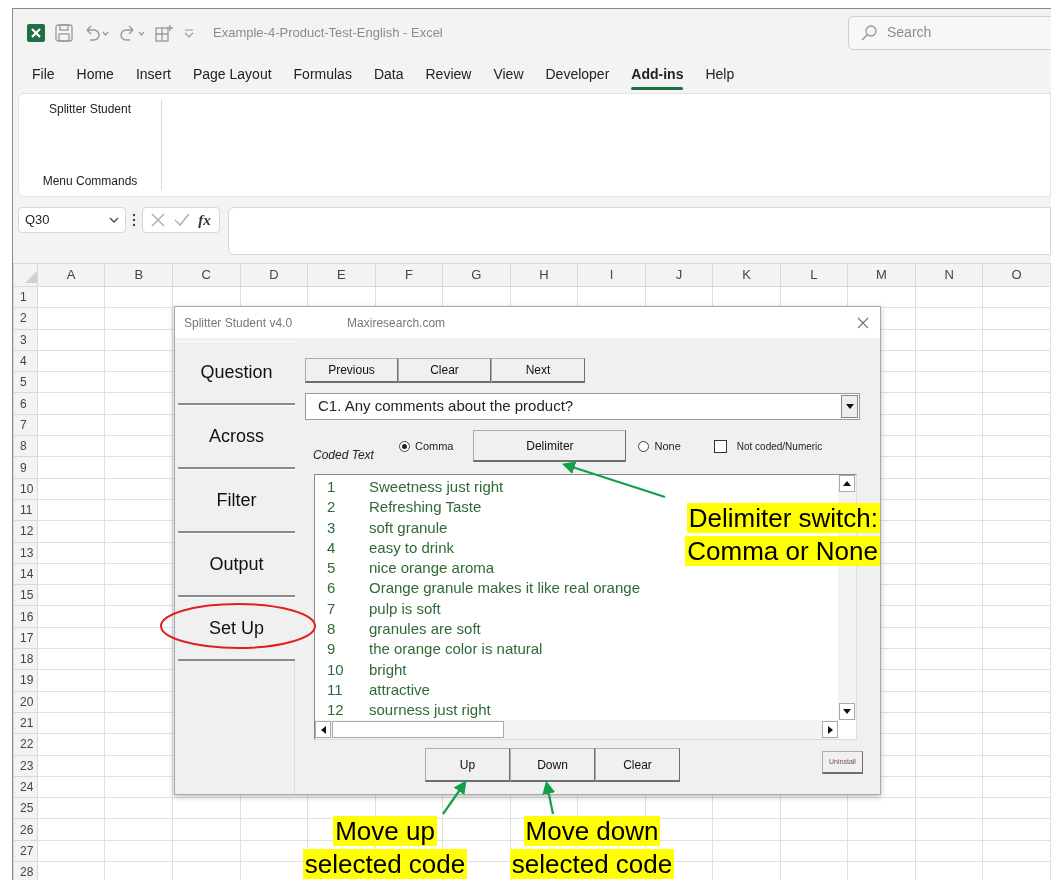 The height and width of the screenshot is (880, 1051). I want to click on side-tab: Set Up, so click(236, 629).